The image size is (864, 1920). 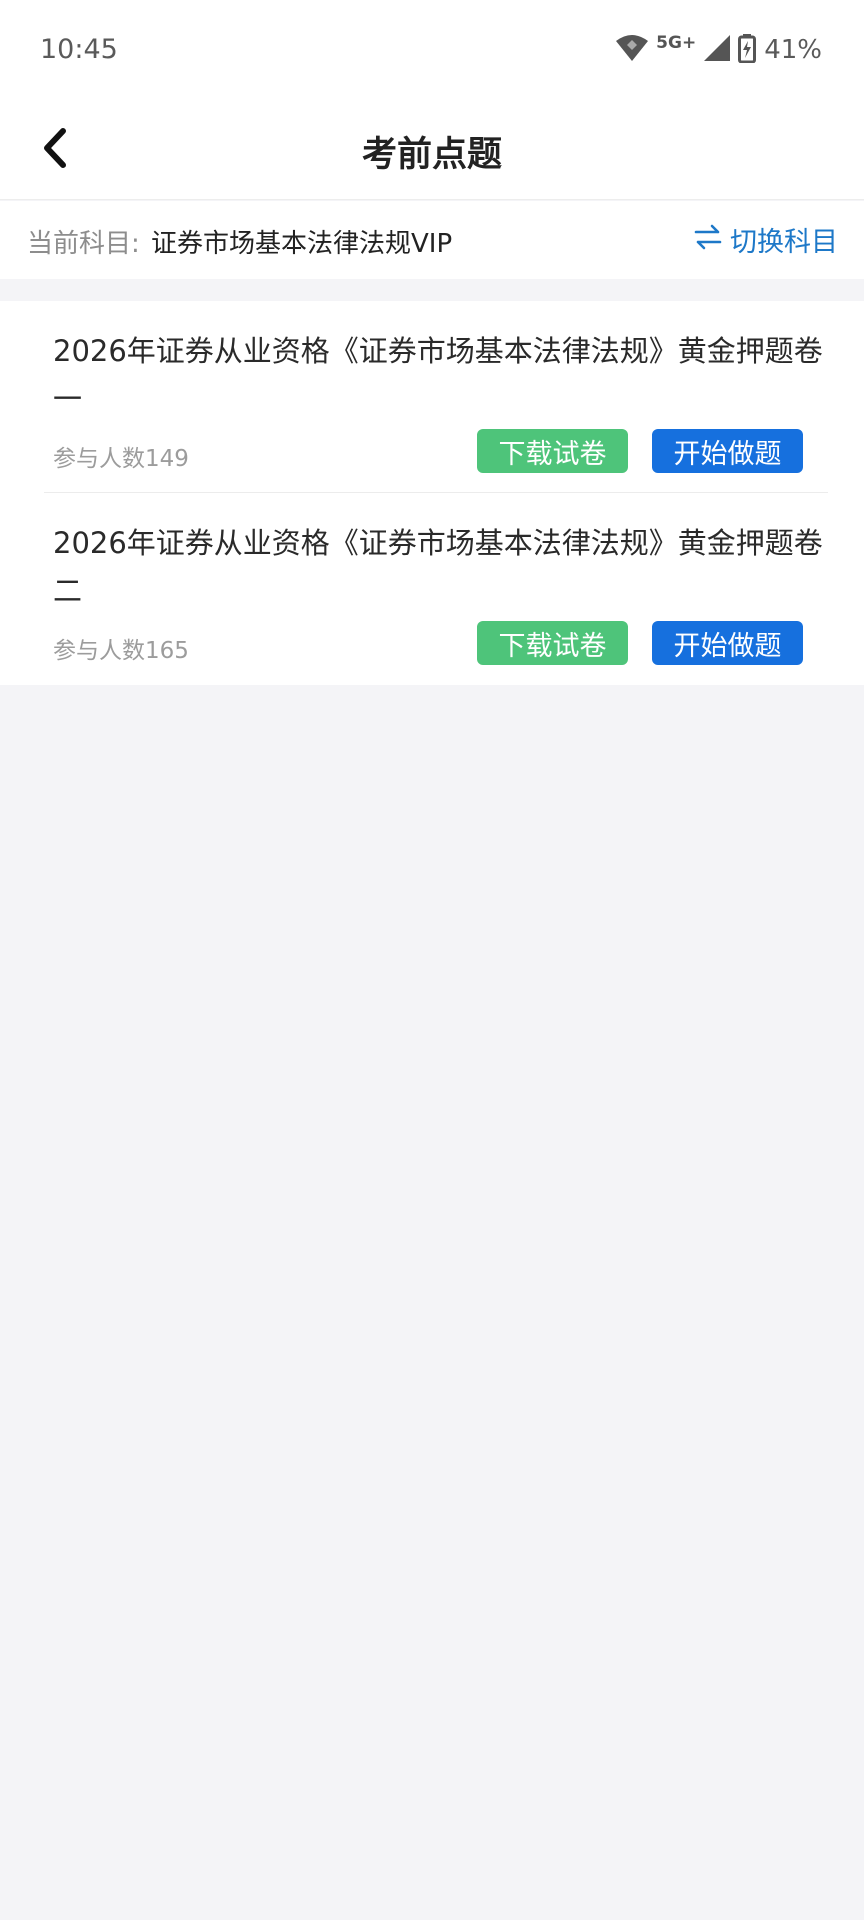 What do you see at coordinates (793, 50) in the screenshot?
I see `battery-percent: 41%` at bounding box center [793, 50].